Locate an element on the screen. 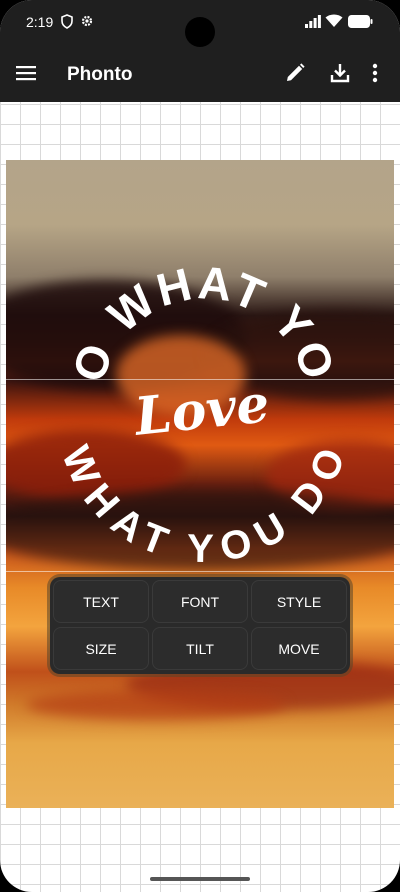 This screenshot has height=892, width=400. shield-icon is located at coordinates (67, 24).